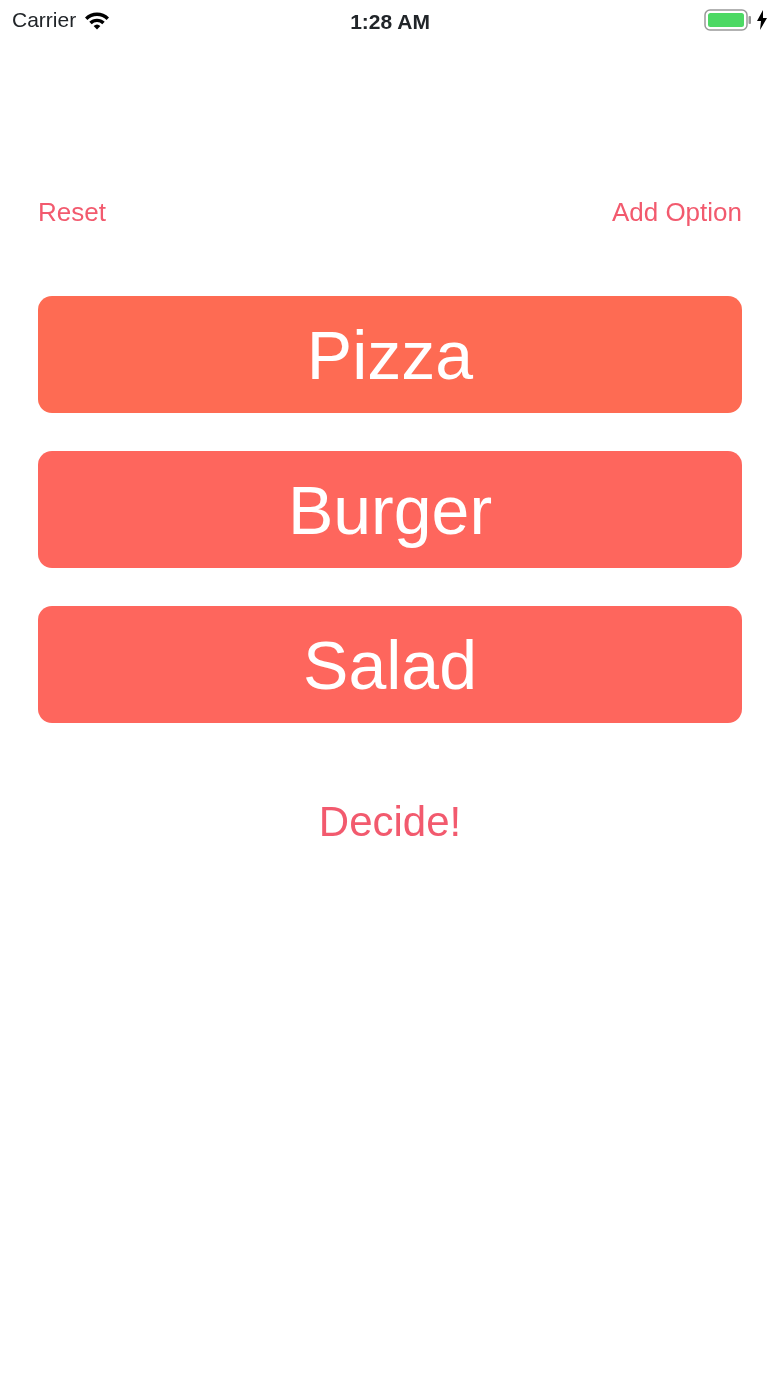  I want to click on carrier-label: Carrier, so click(44, 20).